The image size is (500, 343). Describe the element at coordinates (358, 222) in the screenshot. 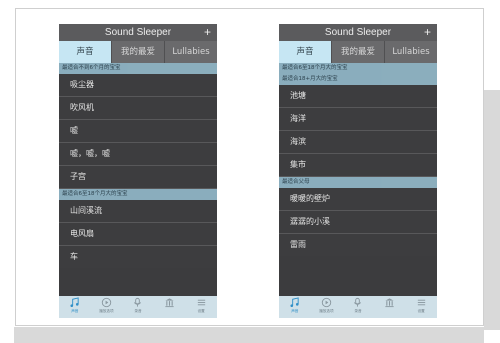

I see `list-item: 潺潺的小溪` at that location.